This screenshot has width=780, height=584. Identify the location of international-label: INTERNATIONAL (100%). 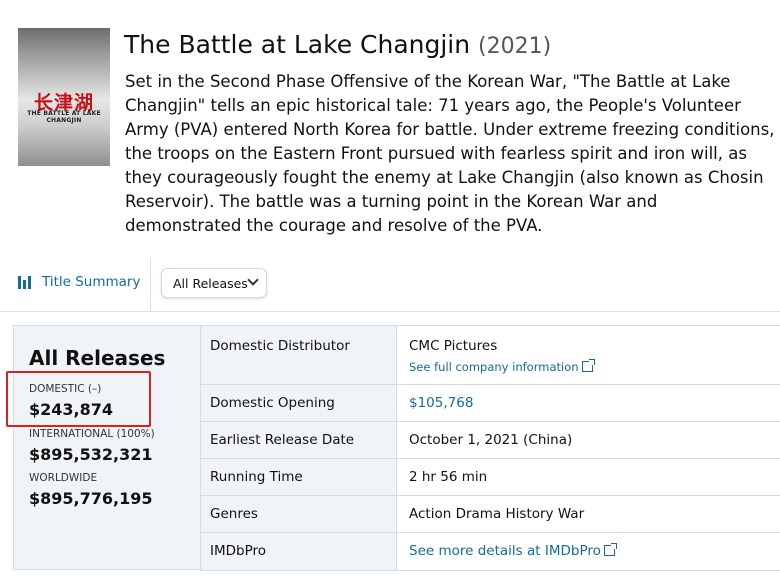
(92, 434).